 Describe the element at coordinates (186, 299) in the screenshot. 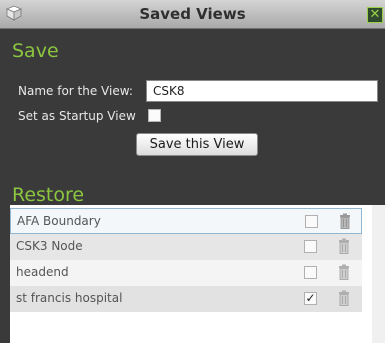

I see `list-item: st francis hospital ✓` at that location.